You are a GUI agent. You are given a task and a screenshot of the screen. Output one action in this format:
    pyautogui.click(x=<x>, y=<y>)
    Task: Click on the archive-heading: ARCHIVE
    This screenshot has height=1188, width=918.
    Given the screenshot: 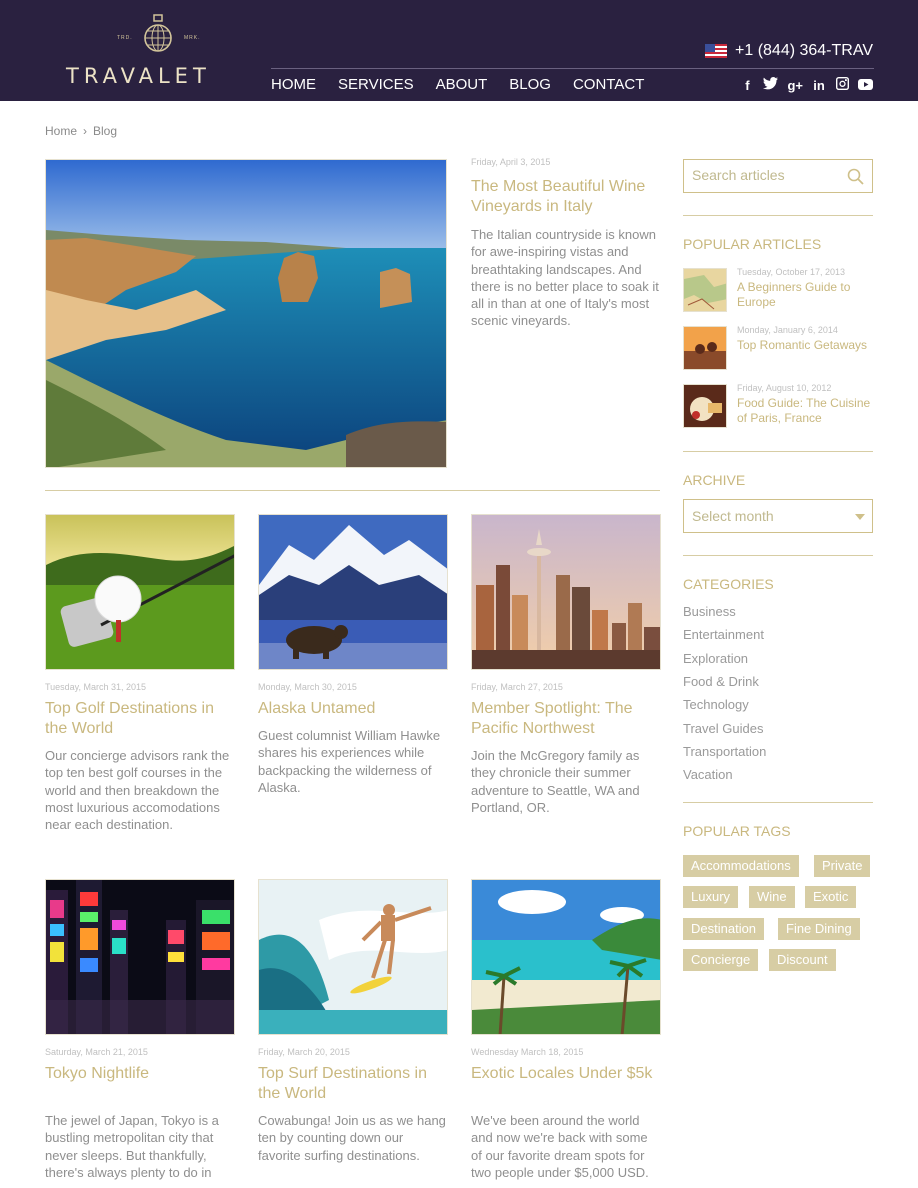 What is the action you would take?
    pyautogui.click(x=714, y=480)
    